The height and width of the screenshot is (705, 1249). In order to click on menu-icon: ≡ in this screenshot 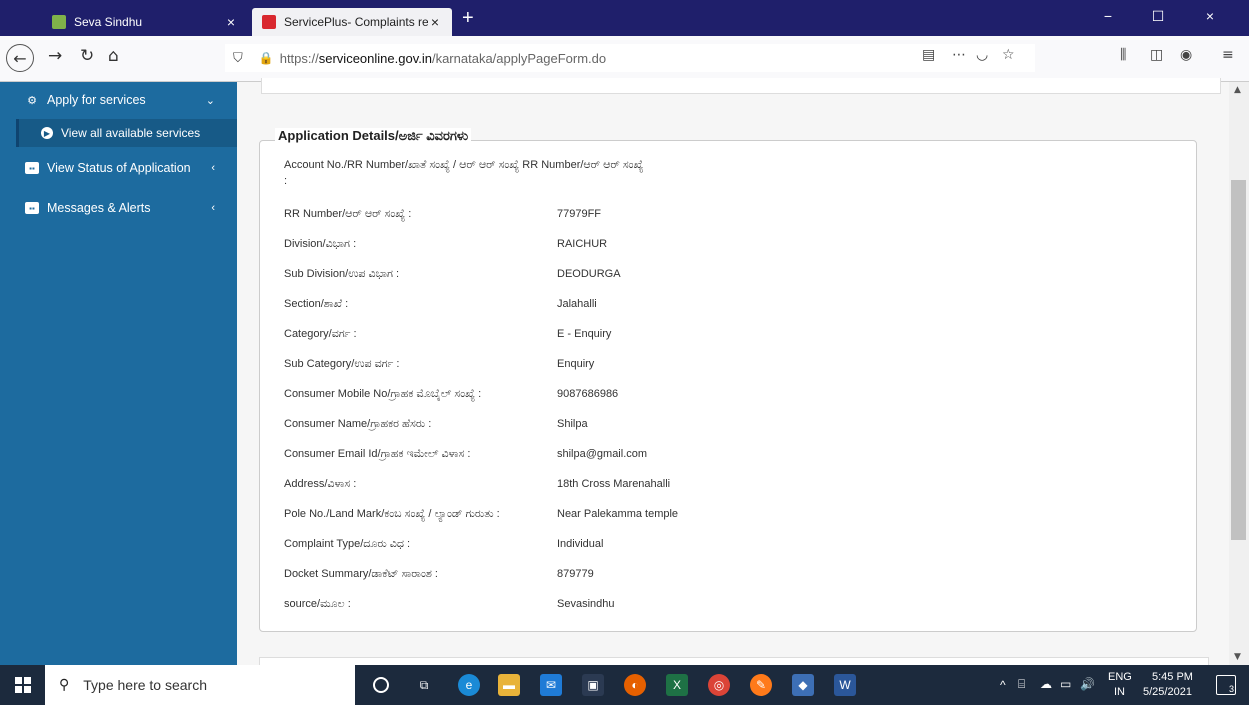, I will do `click(1228, 55)`.